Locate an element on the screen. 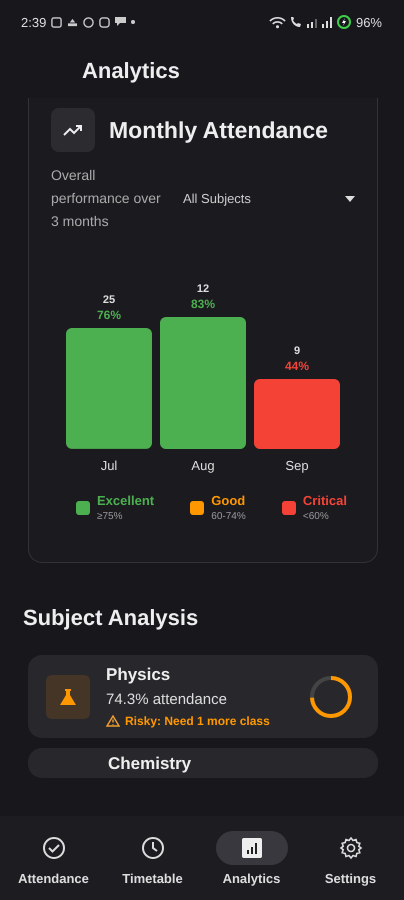 The height and width of the screenshot is (900, 404). more-notifications-icon is located at coordinates (133, 22).